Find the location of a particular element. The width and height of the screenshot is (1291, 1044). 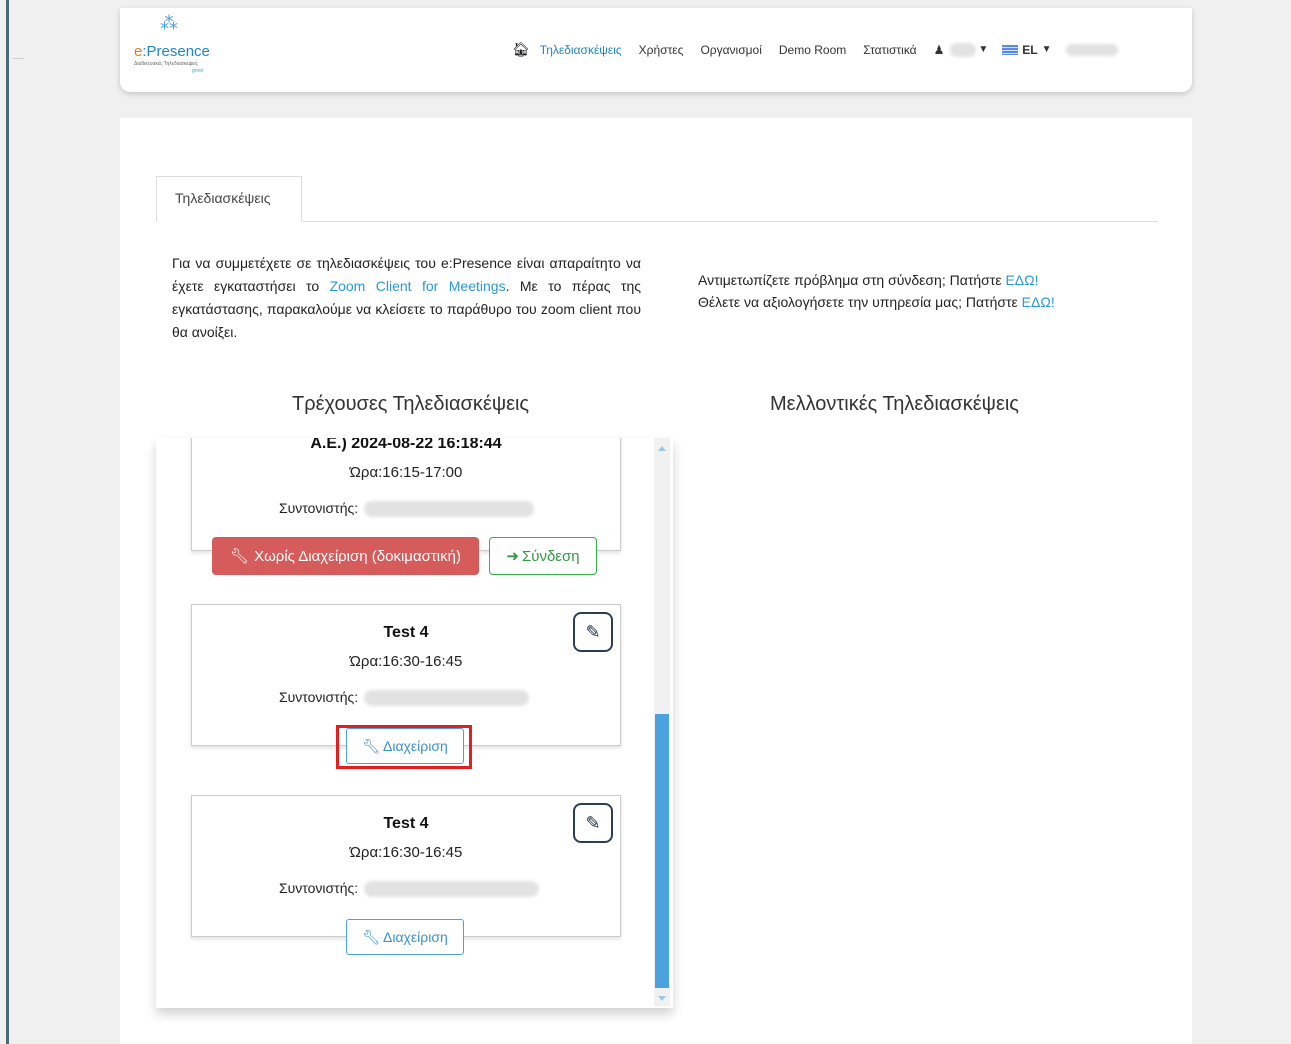

scroll-down-arrow-icon is located at coordinates (662, 998).